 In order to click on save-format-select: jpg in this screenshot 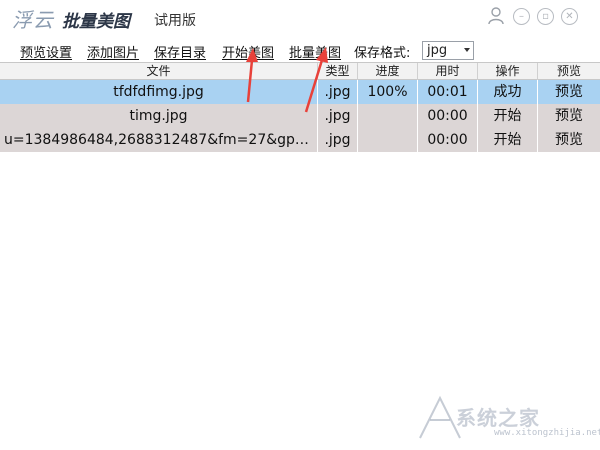, I will do `click(448, 50)`.